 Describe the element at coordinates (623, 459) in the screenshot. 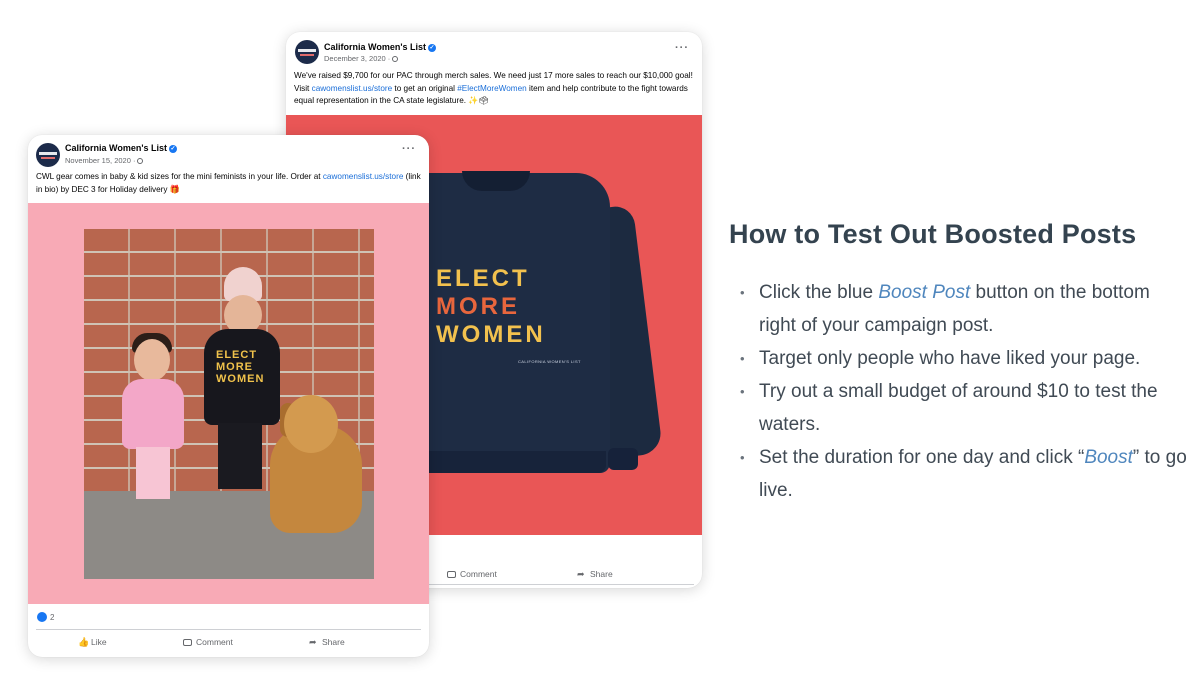

I see `sweatshirt-right-cuff` at that location.